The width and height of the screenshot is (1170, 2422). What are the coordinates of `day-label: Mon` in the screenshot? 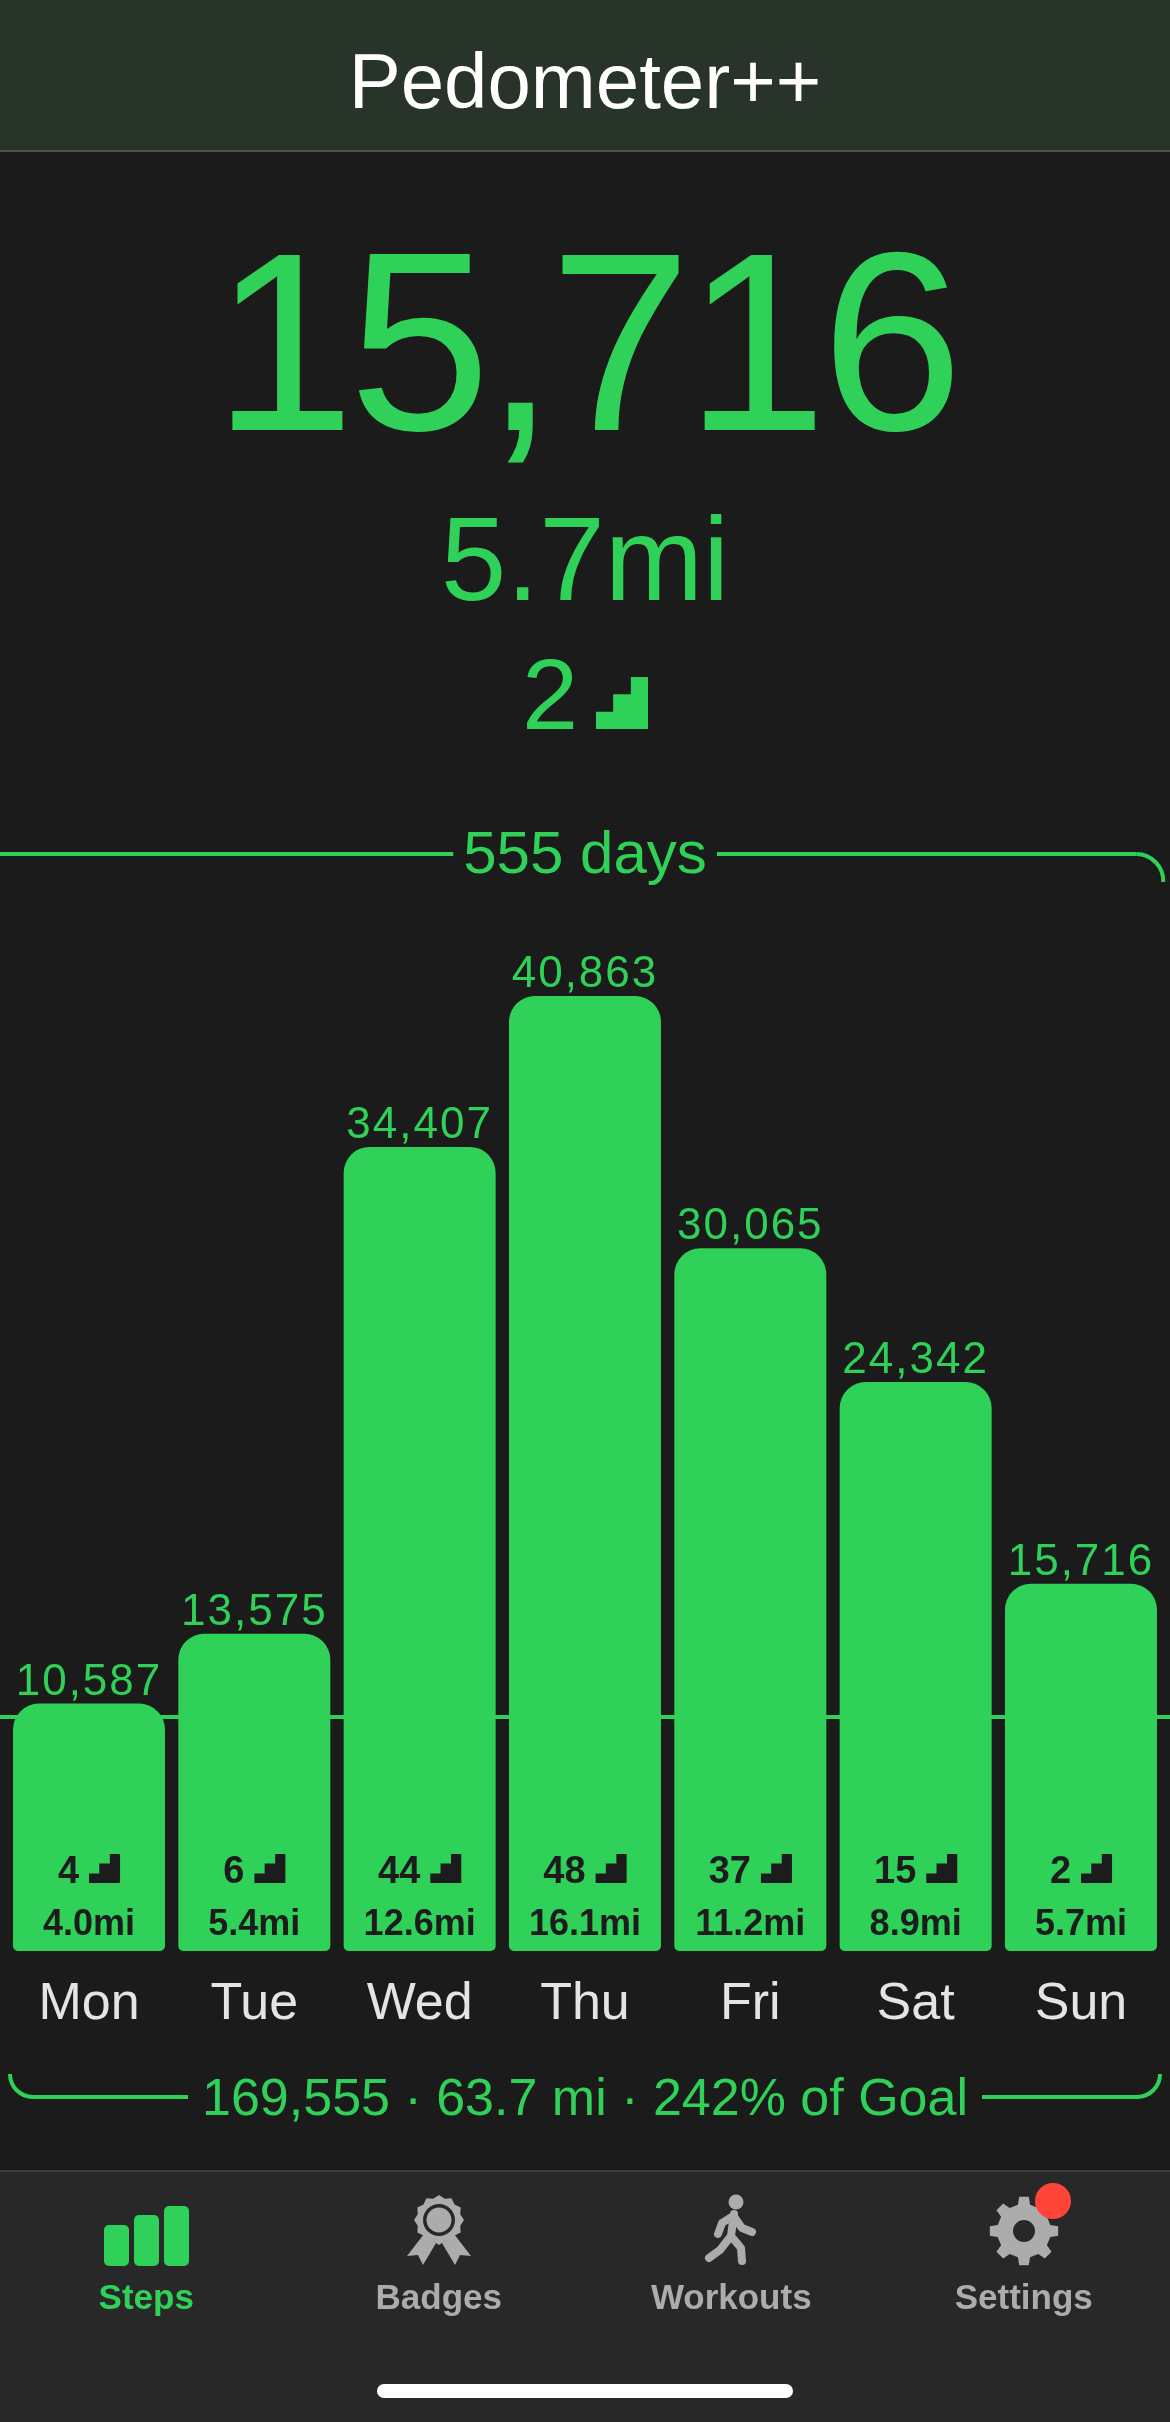 It's located at (89, 2001).